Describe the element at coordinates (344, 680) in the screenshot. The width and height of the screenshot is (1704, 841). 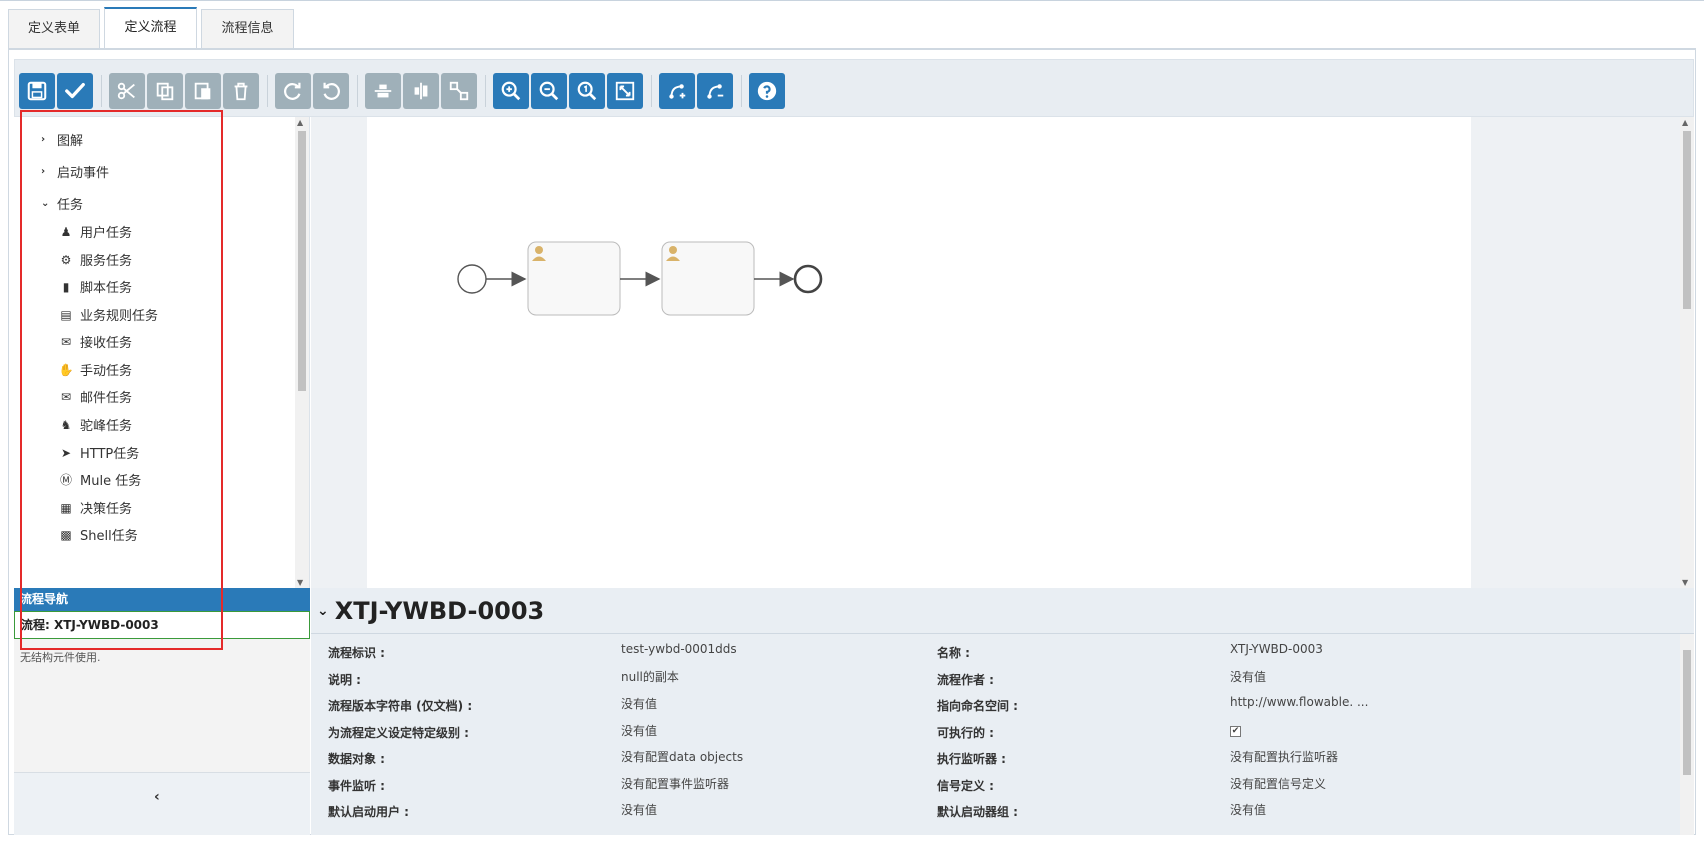
I see `prop-label: 说明 :` at that location.